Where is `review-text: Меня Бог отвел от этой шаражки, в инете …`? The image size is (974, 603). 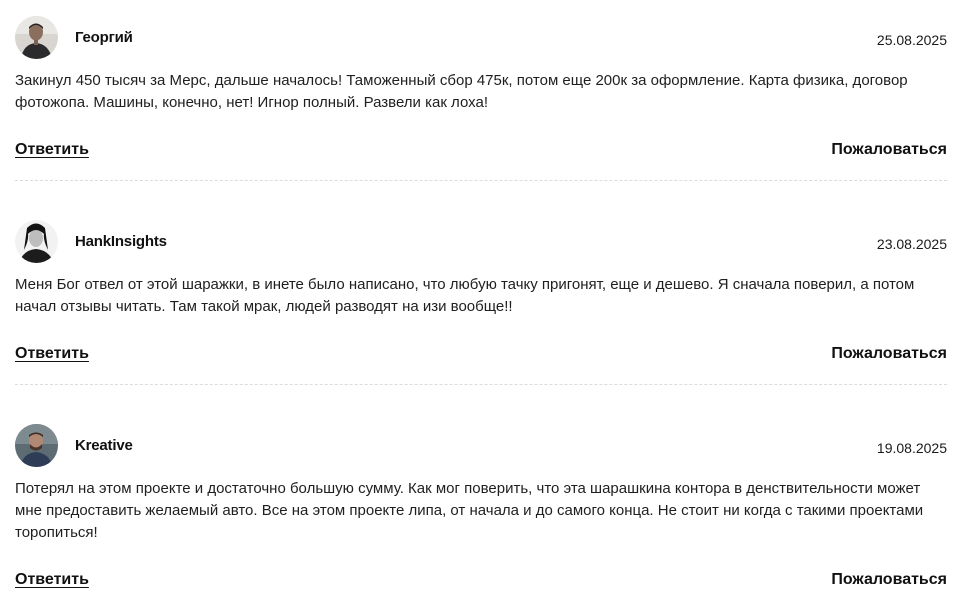
review-text: Меня Бог отвел от этой шаражки, в инете … is located at coordinates (465, 295).